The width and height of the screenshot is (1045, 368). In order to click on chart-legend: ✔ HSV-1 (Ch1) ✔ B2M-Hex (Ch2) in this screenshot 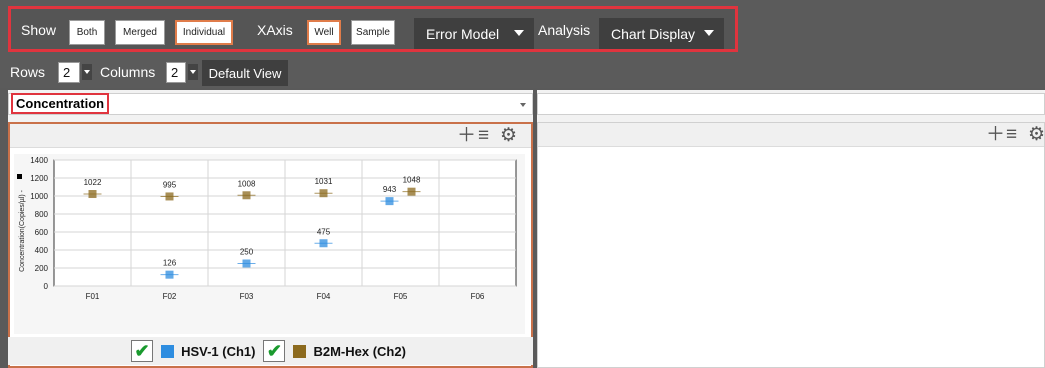, I will do `click(270, 351)`.